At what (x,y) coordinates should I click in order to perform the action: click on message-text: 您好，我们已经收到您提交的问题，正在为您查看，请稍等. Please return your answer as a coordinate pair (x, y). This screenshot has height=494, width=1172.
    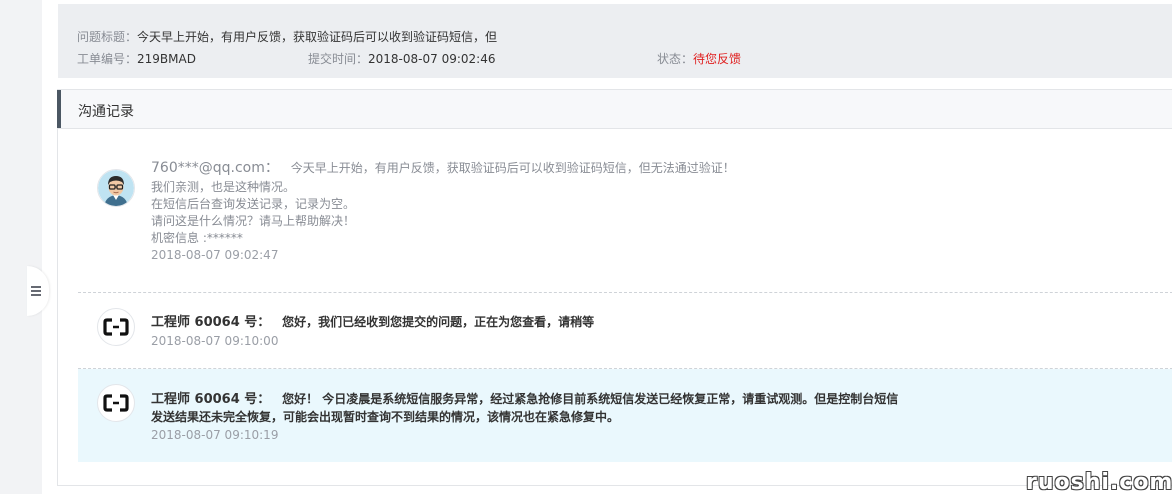
    Looking at the image, I should click on (438, 322).